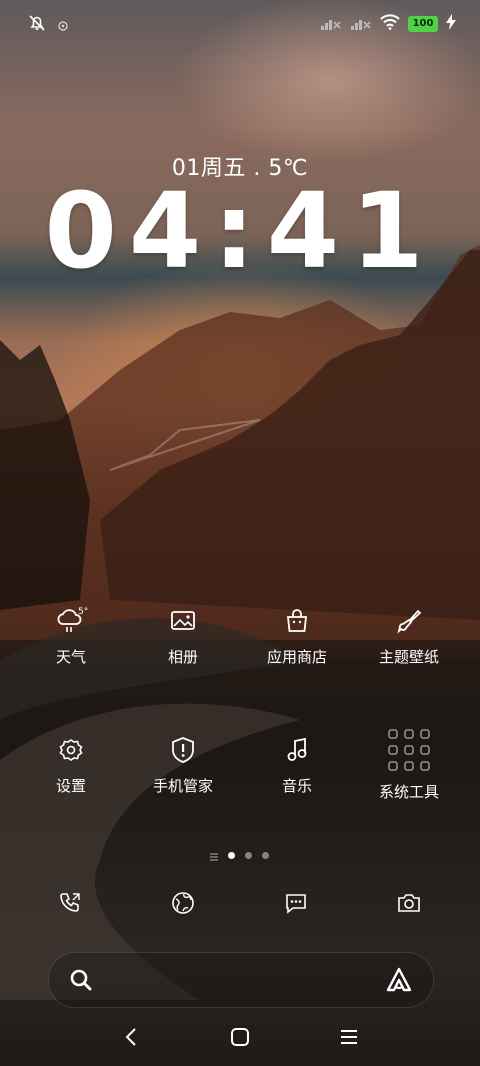  Describe the element at coordinates (71, 750) in the screenshot. I see `settings-gear-icon` at that location.